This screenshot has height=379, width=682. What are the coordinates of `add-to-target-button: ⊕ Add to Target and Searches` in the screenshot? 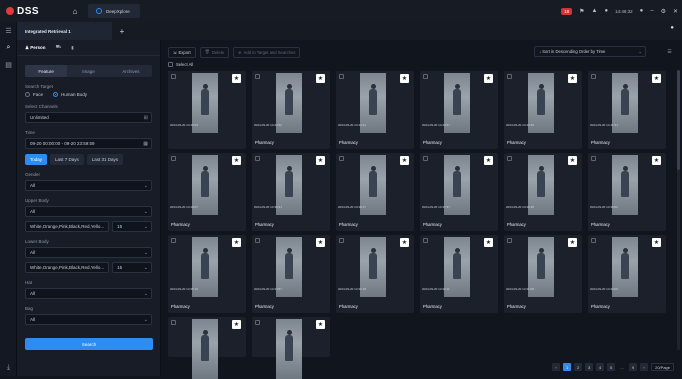 It's located at (267, 52).